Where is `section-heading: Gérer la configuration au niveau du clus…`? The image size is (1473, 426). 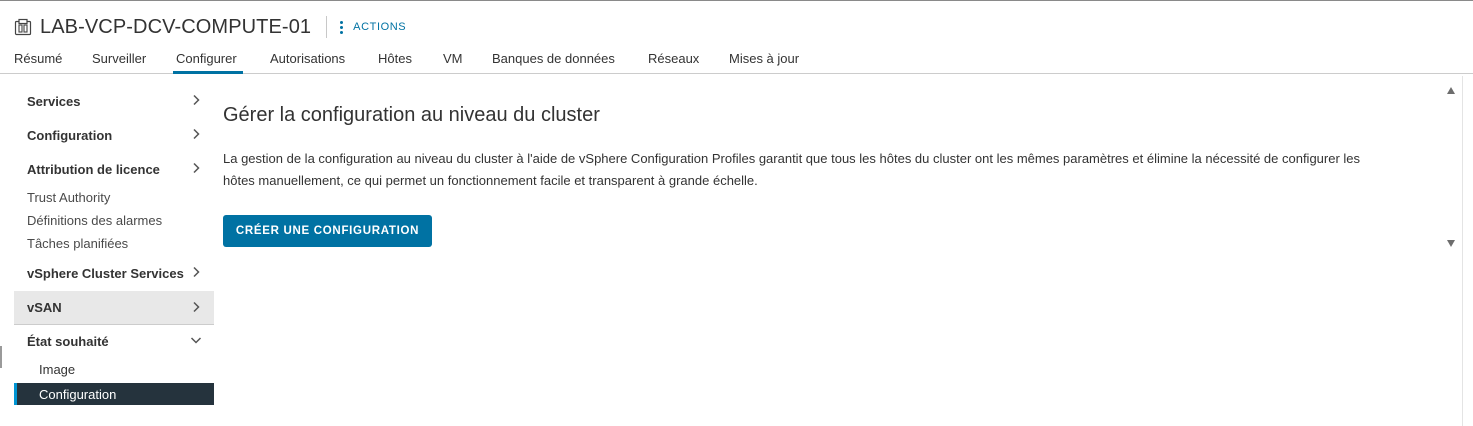 section-heading: Gérer la configuration au niveau du clus… is located at coordinates (411, 115).